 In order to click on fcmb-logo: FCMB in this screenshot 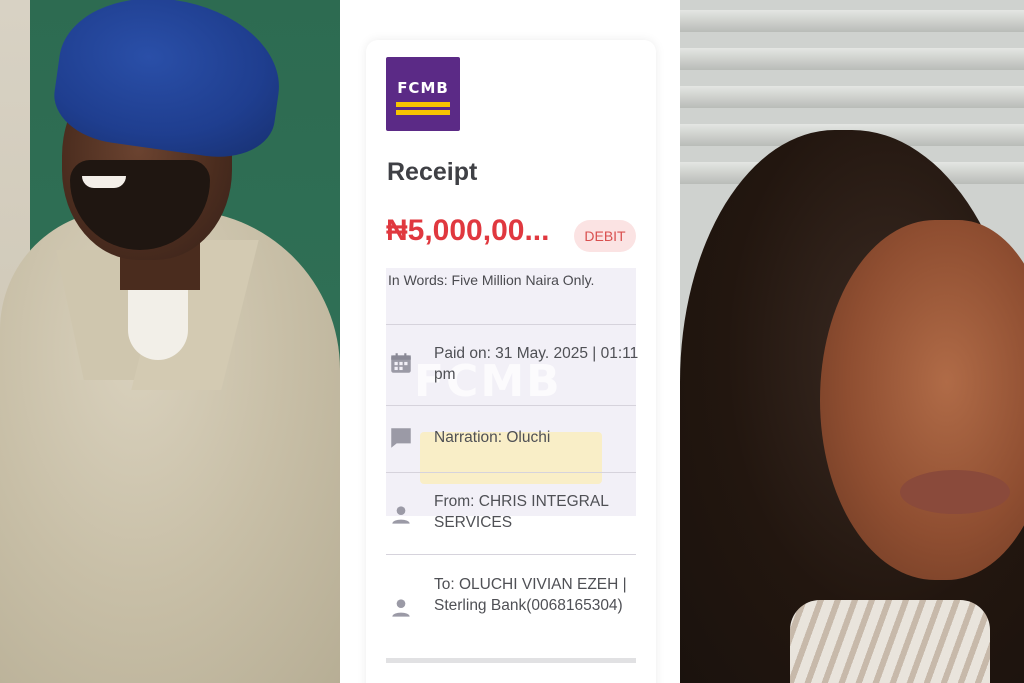, I will do `click(423, 94)`.